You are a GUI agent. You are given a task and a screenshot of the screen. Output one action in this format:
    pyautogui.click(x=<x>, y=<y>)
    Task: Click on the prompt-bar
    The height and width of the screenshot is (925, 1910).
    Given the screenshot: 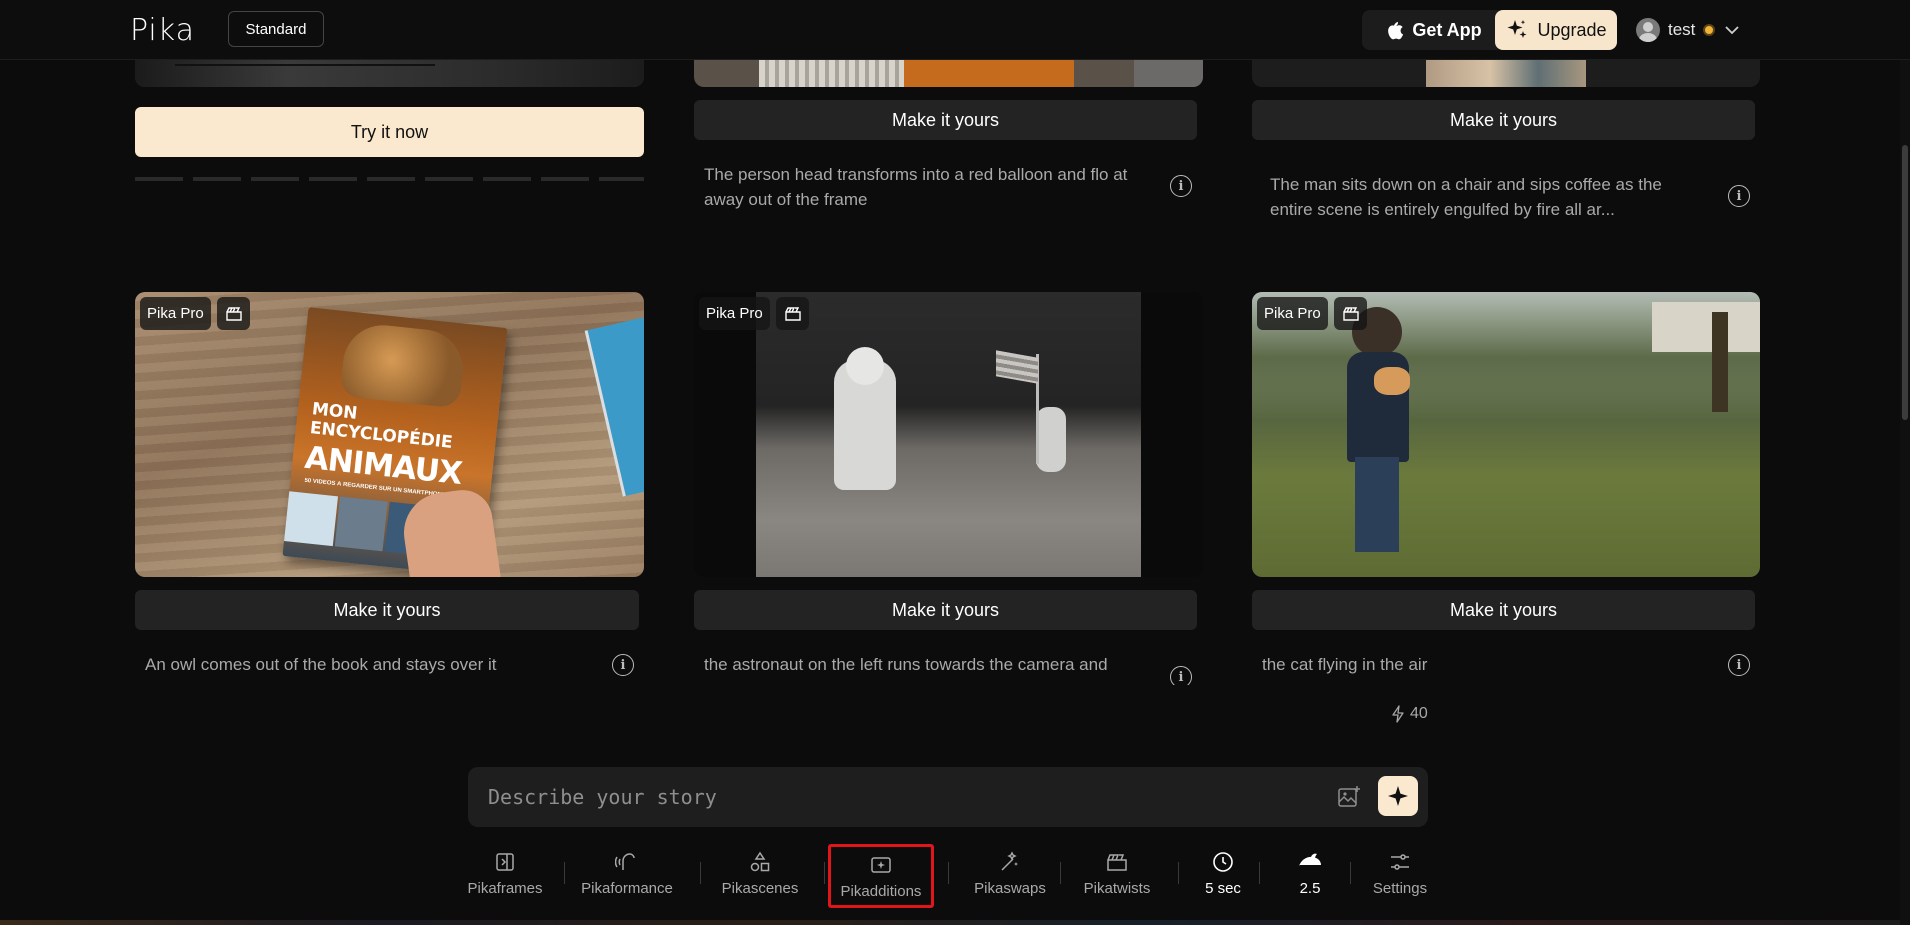 What is the action you would take?
    pyautogui.click(x=948, y=797)
    